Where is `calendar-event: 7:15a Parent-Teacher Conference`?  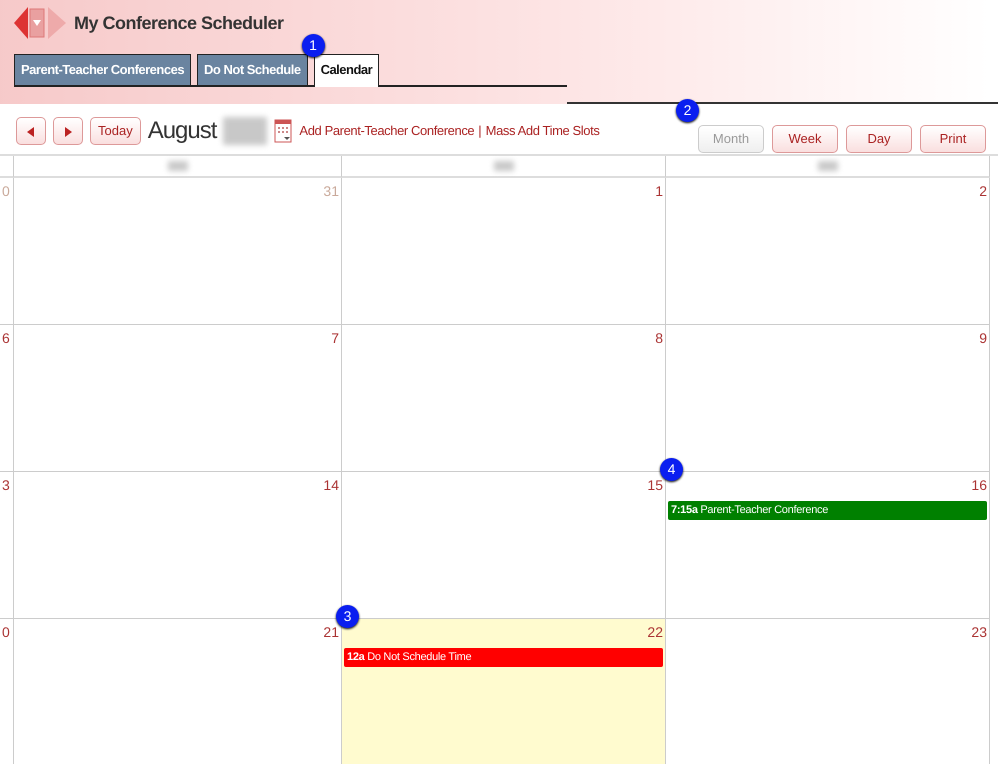 calendar-event: 7:15a Parent-Teacher Conference is located at coordinates (827, 510).